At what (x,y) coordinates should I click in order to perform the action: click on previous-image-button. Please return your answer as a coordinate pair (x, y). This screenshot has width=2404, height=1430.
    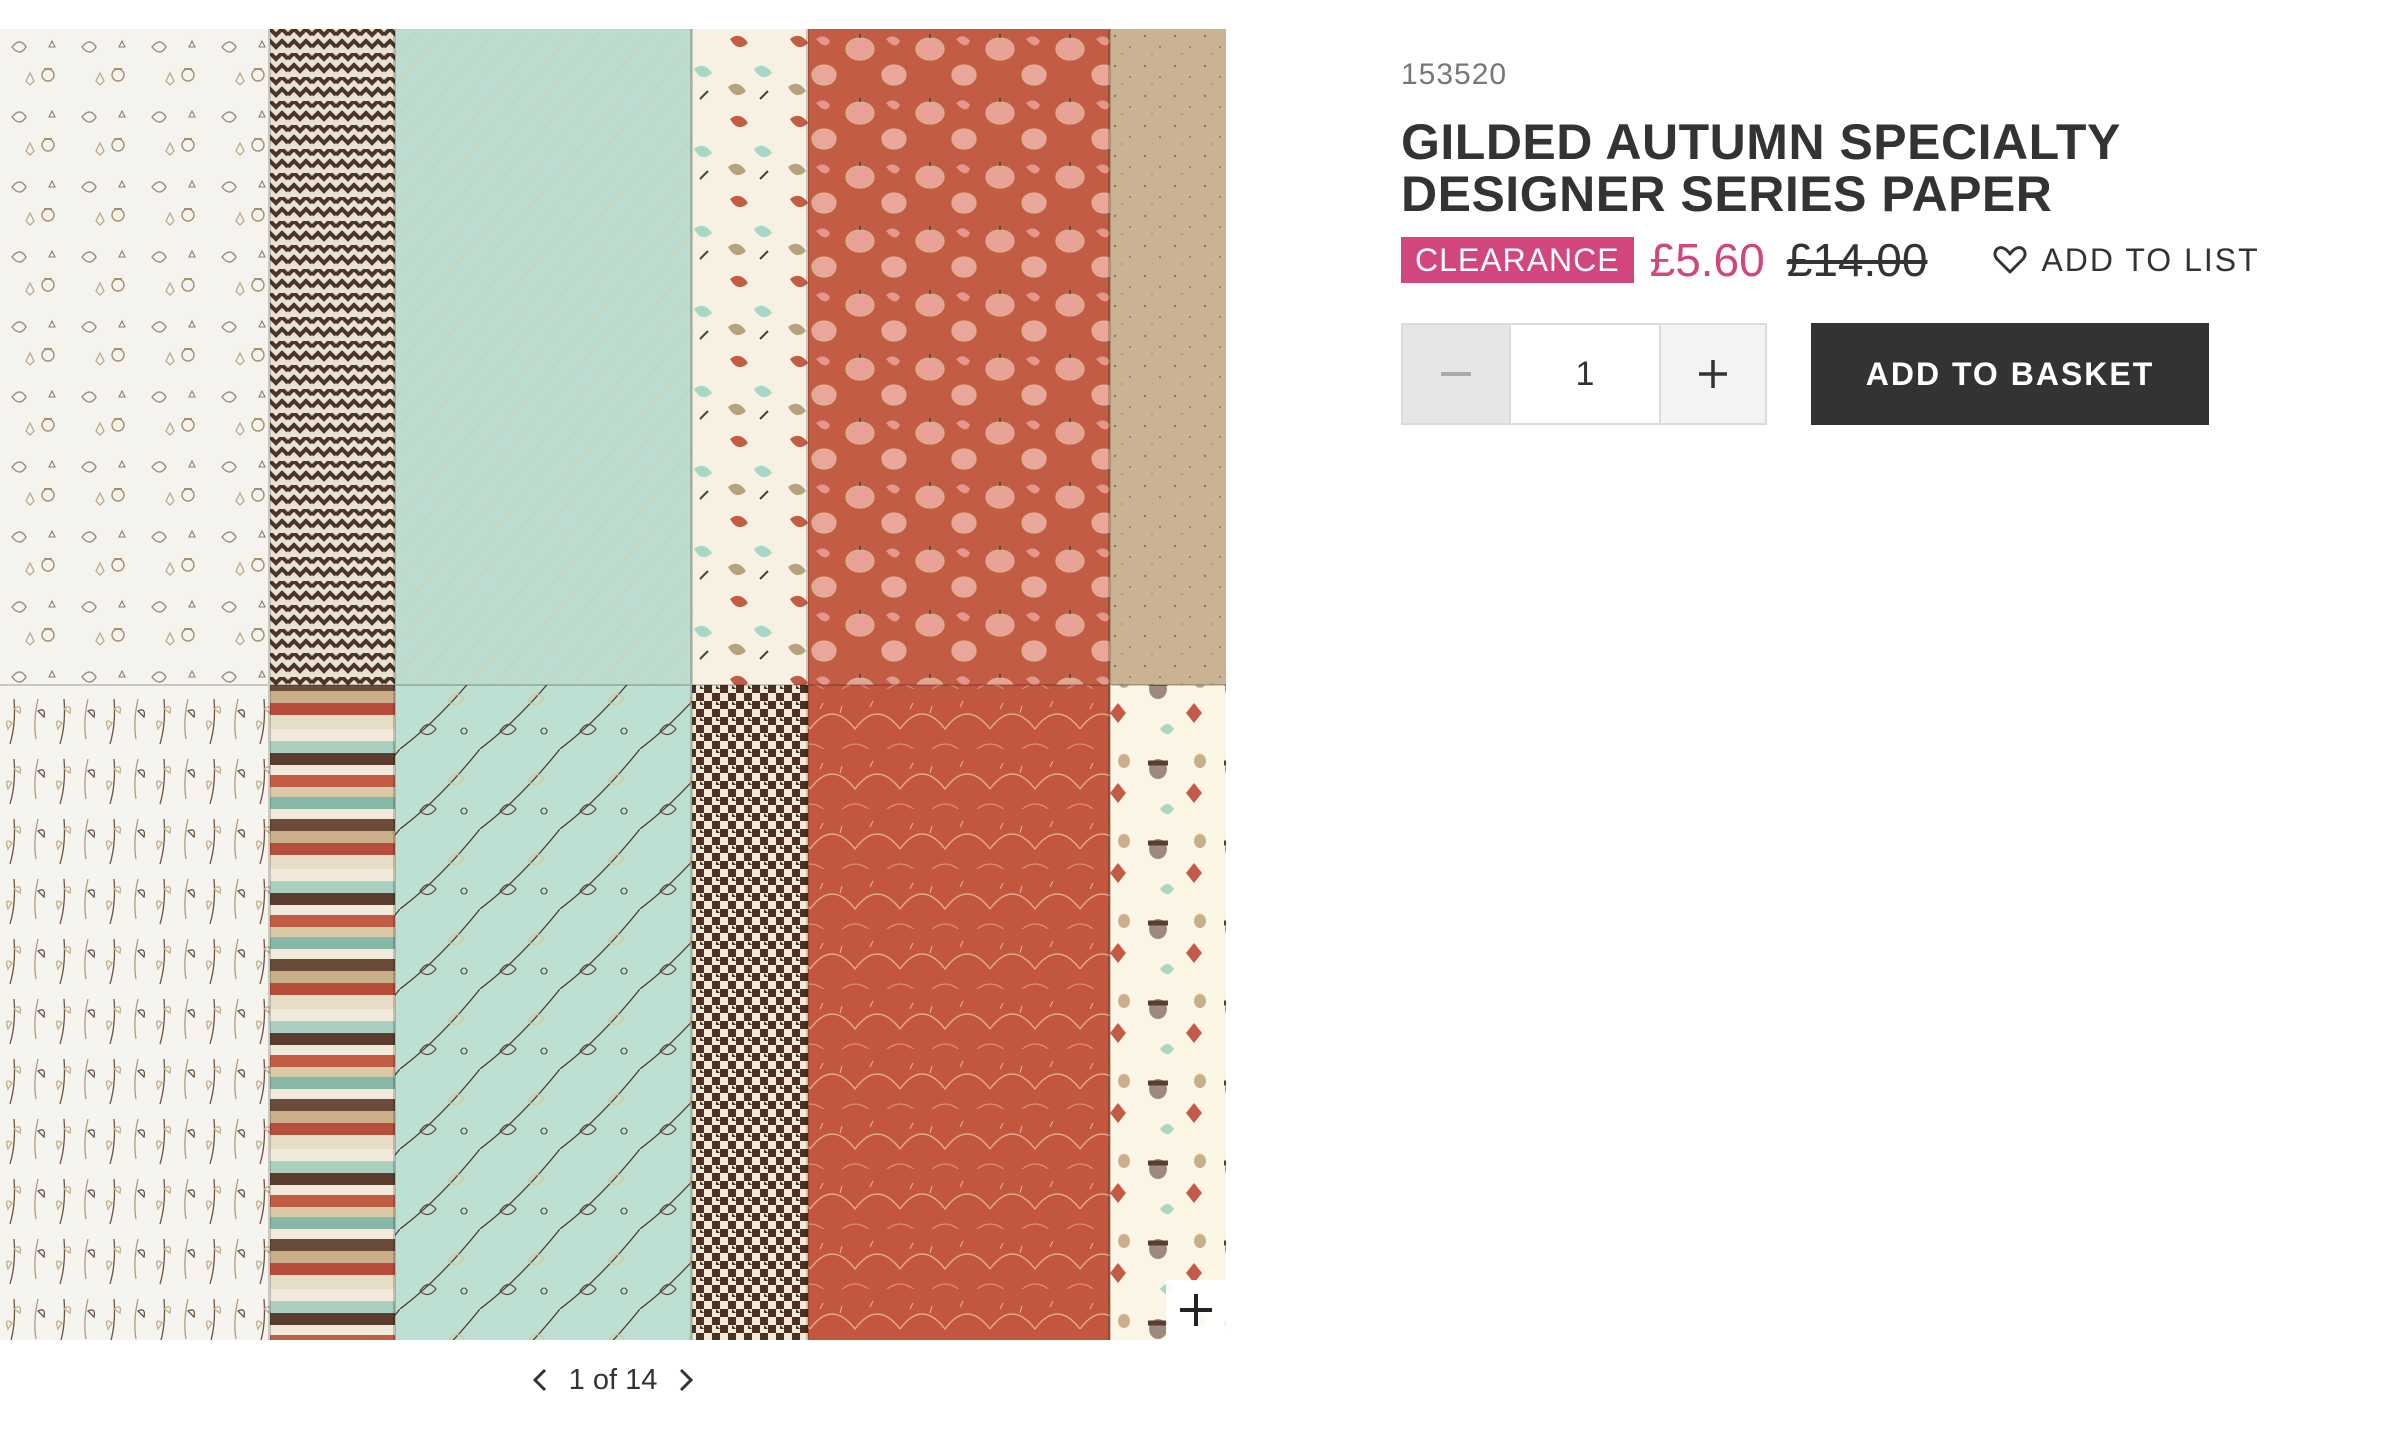
    Looking at the image, I should click on (540, 1380).